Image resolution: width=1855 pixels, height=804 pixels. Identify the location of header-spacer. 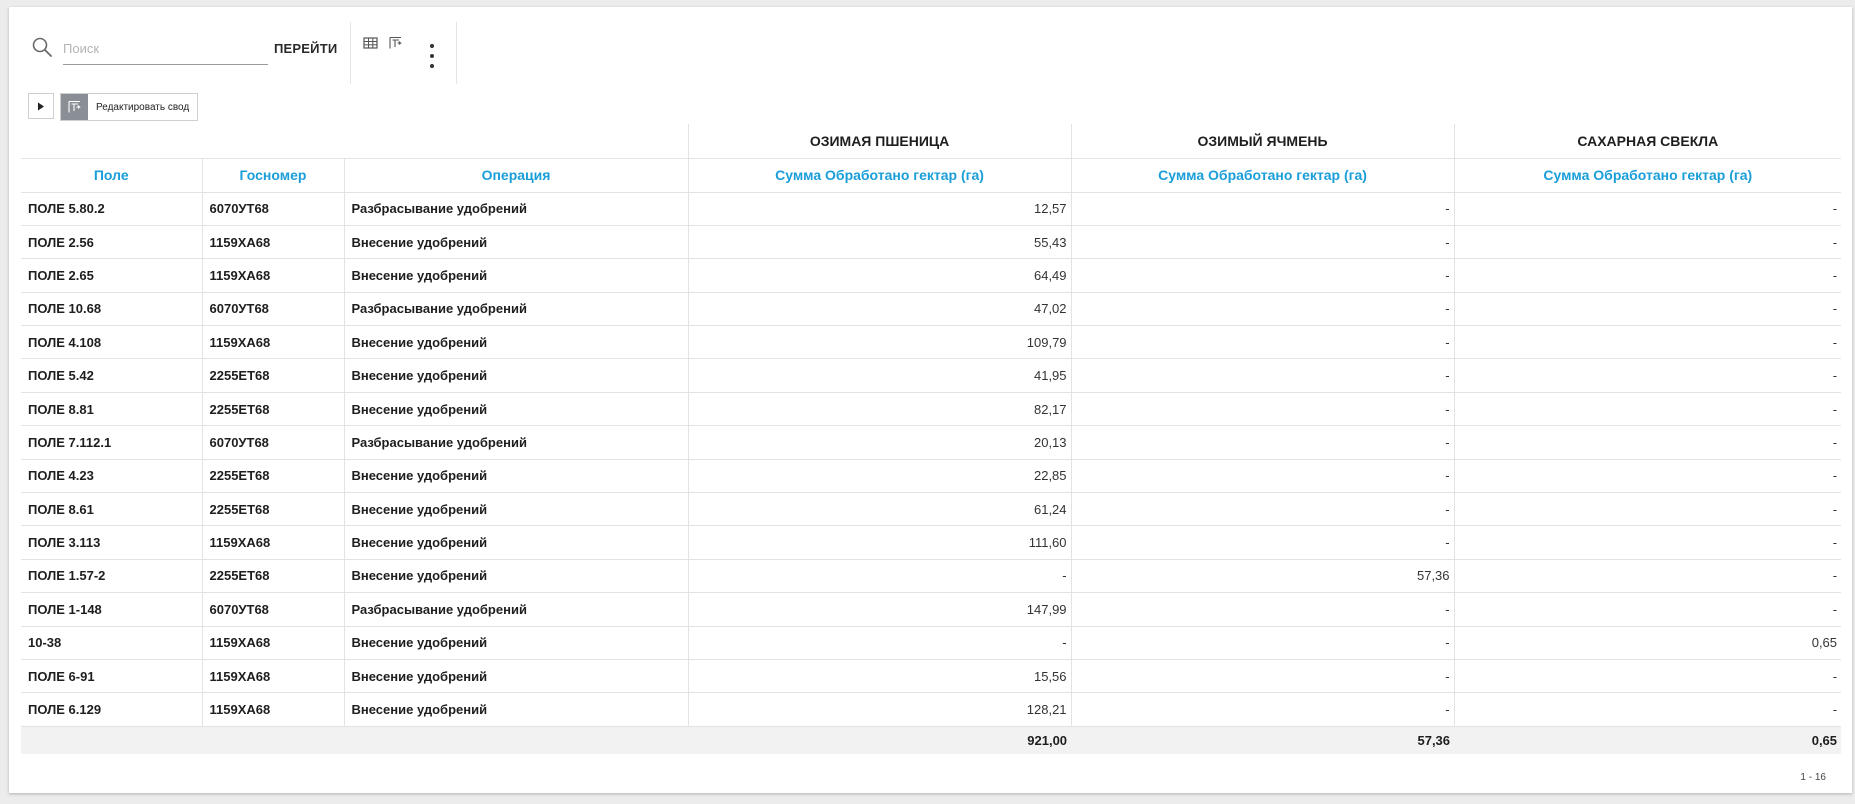
(355, 141).